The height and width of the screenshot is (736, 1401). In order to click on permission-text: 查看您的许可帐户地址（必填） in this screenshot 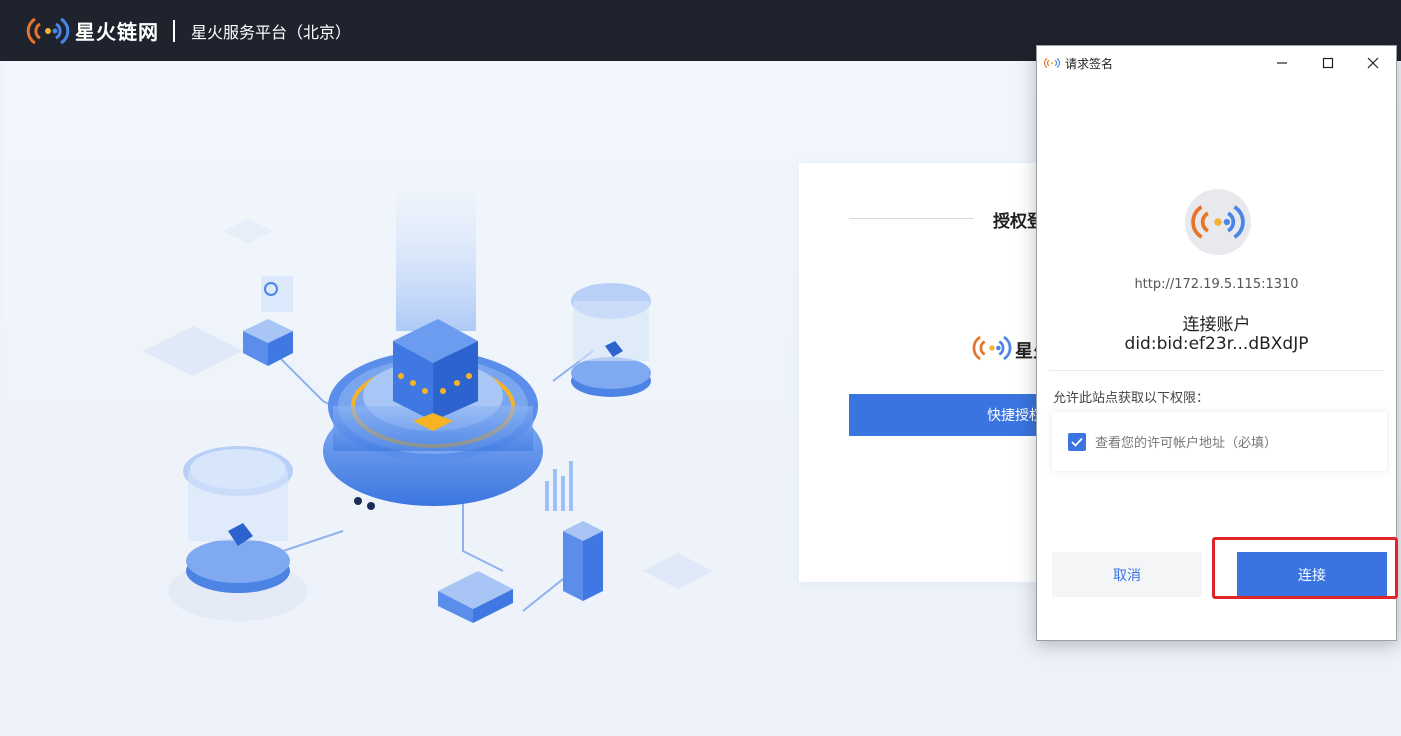, I will do `click(1186, 443)`.